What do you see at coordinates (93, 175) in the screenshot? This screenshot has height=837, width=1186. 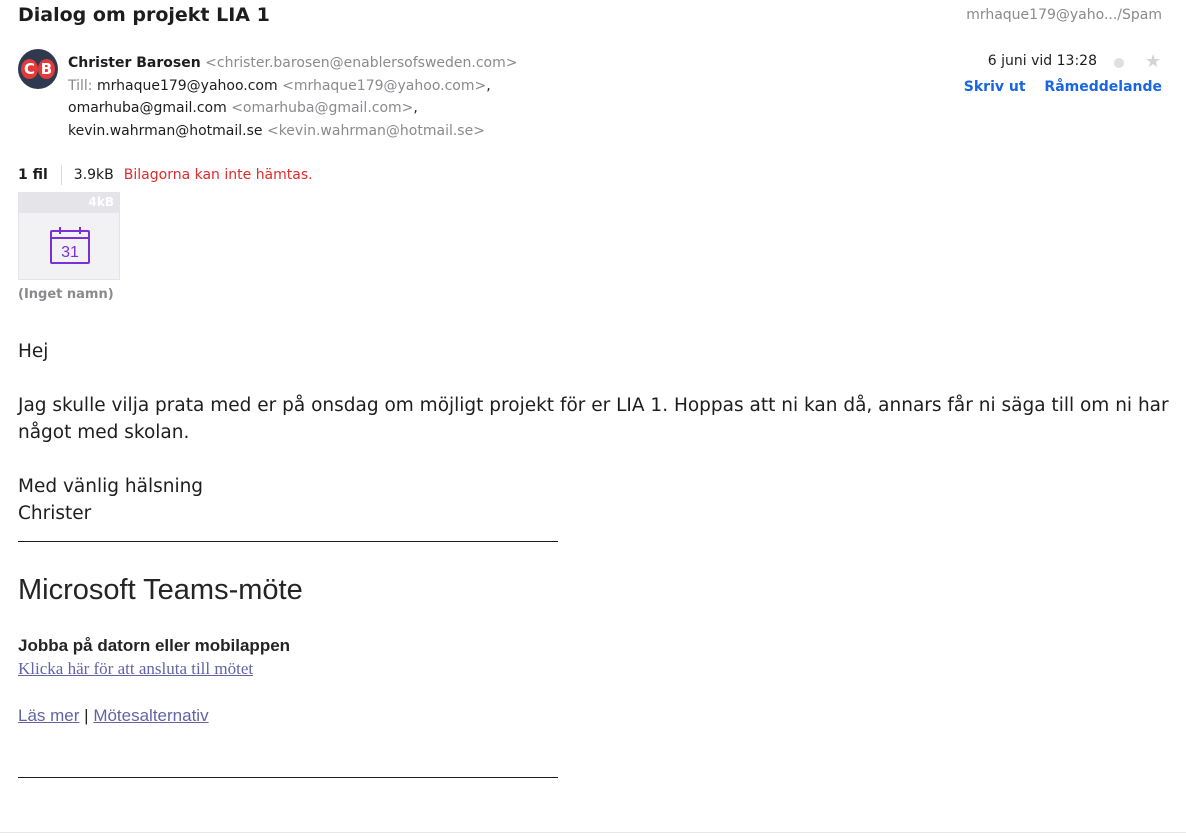 I see `attachment-total-size: 3.9kB` at bounding box center [93, 175].